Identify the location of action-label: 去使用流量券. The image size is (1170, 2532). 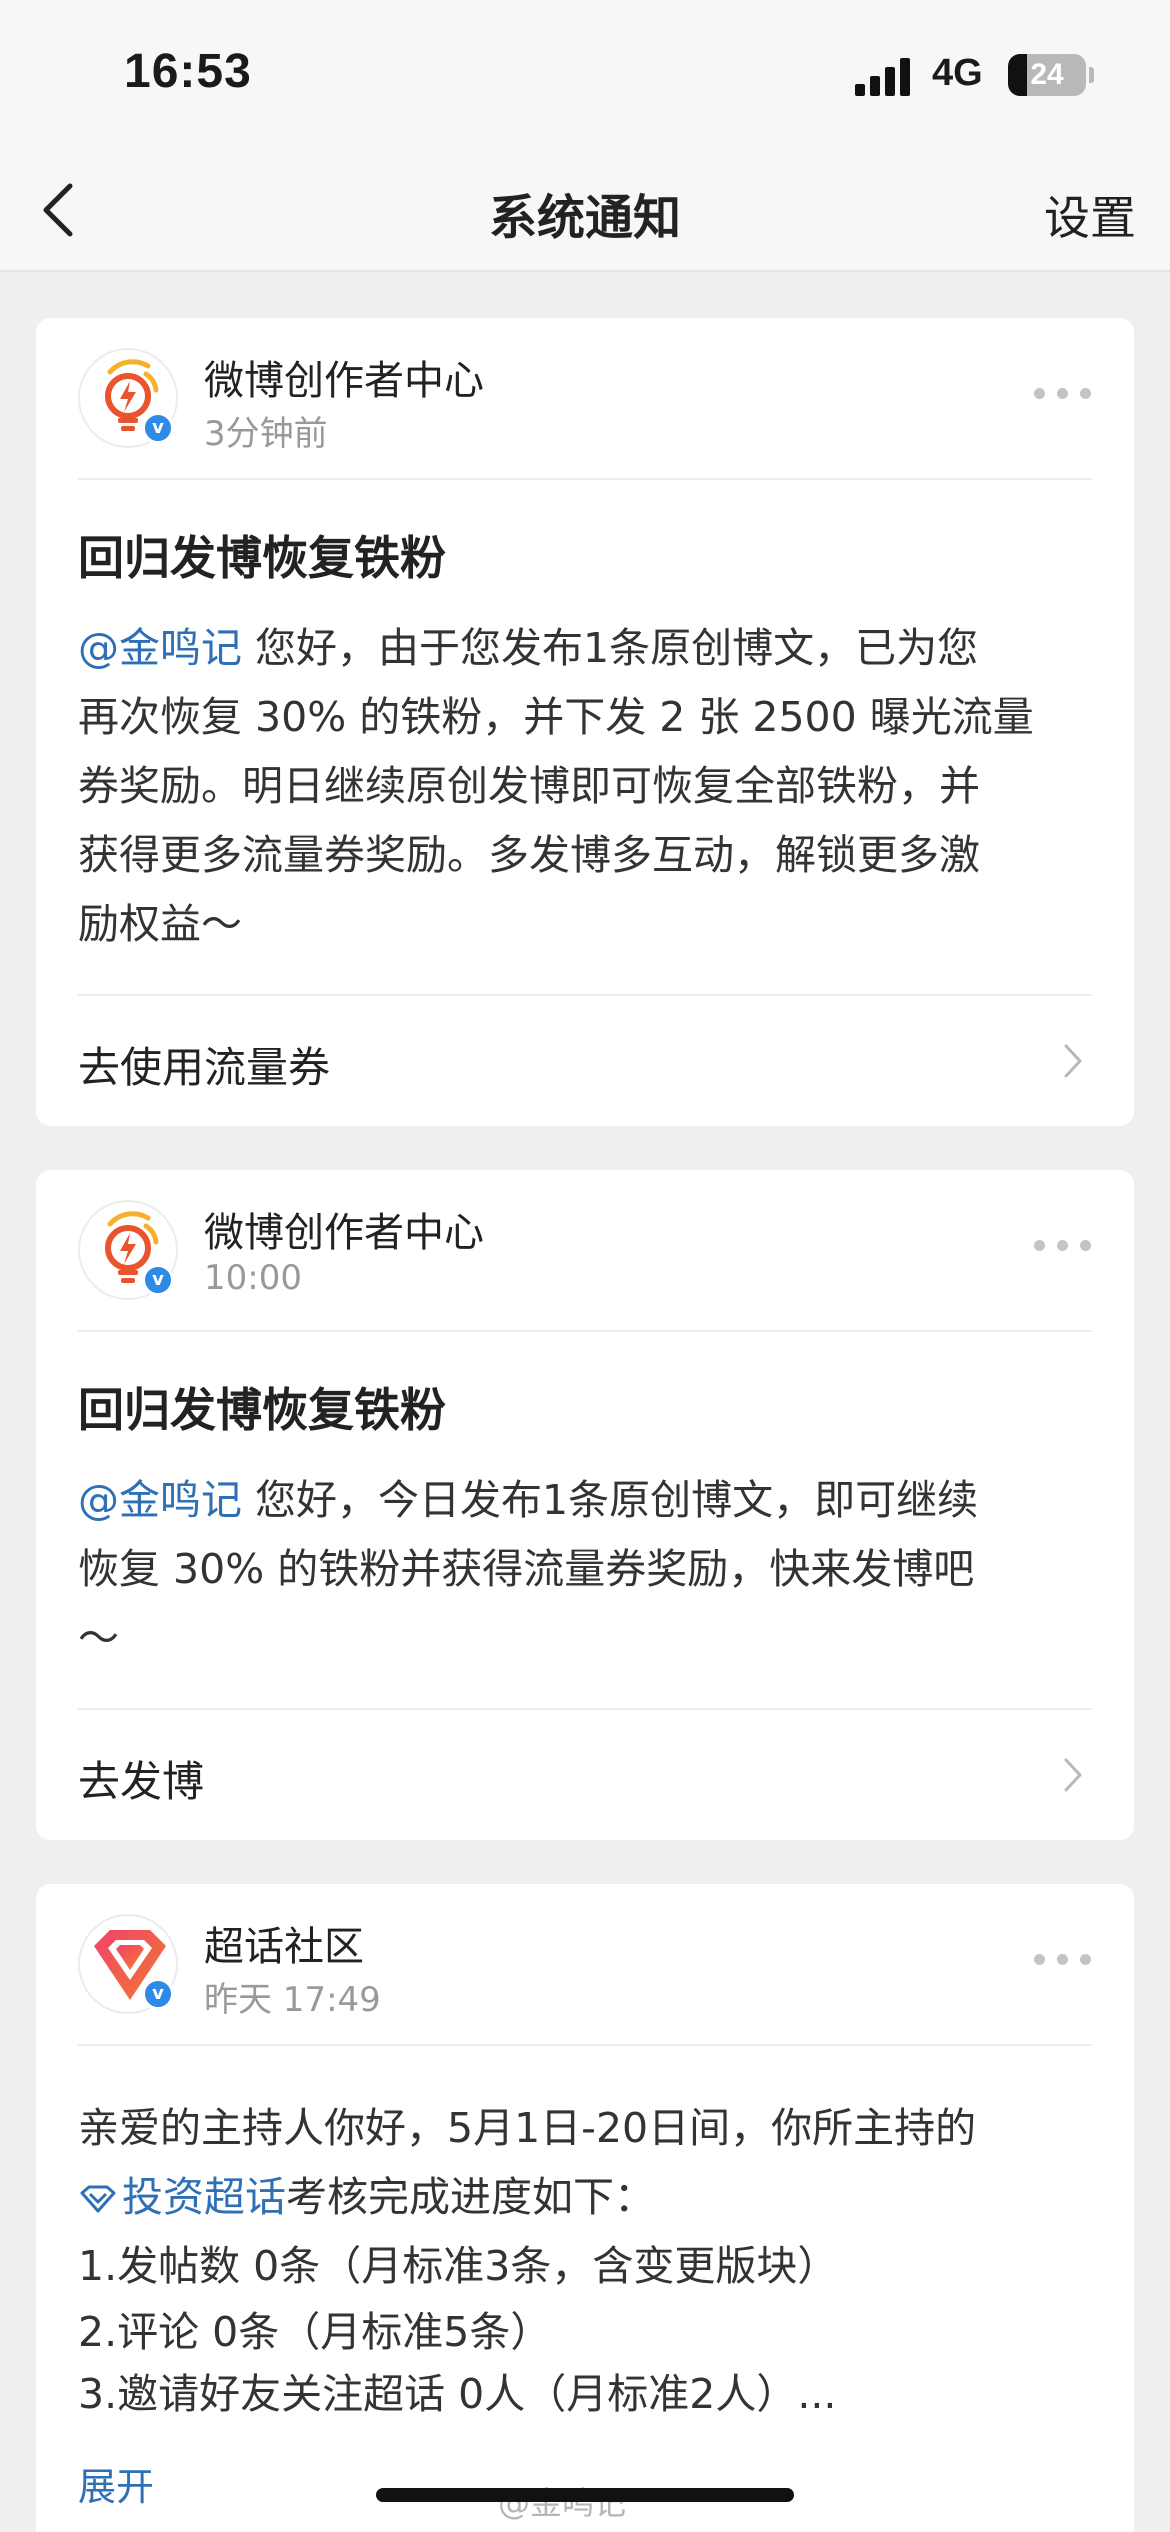
(204, 1067).